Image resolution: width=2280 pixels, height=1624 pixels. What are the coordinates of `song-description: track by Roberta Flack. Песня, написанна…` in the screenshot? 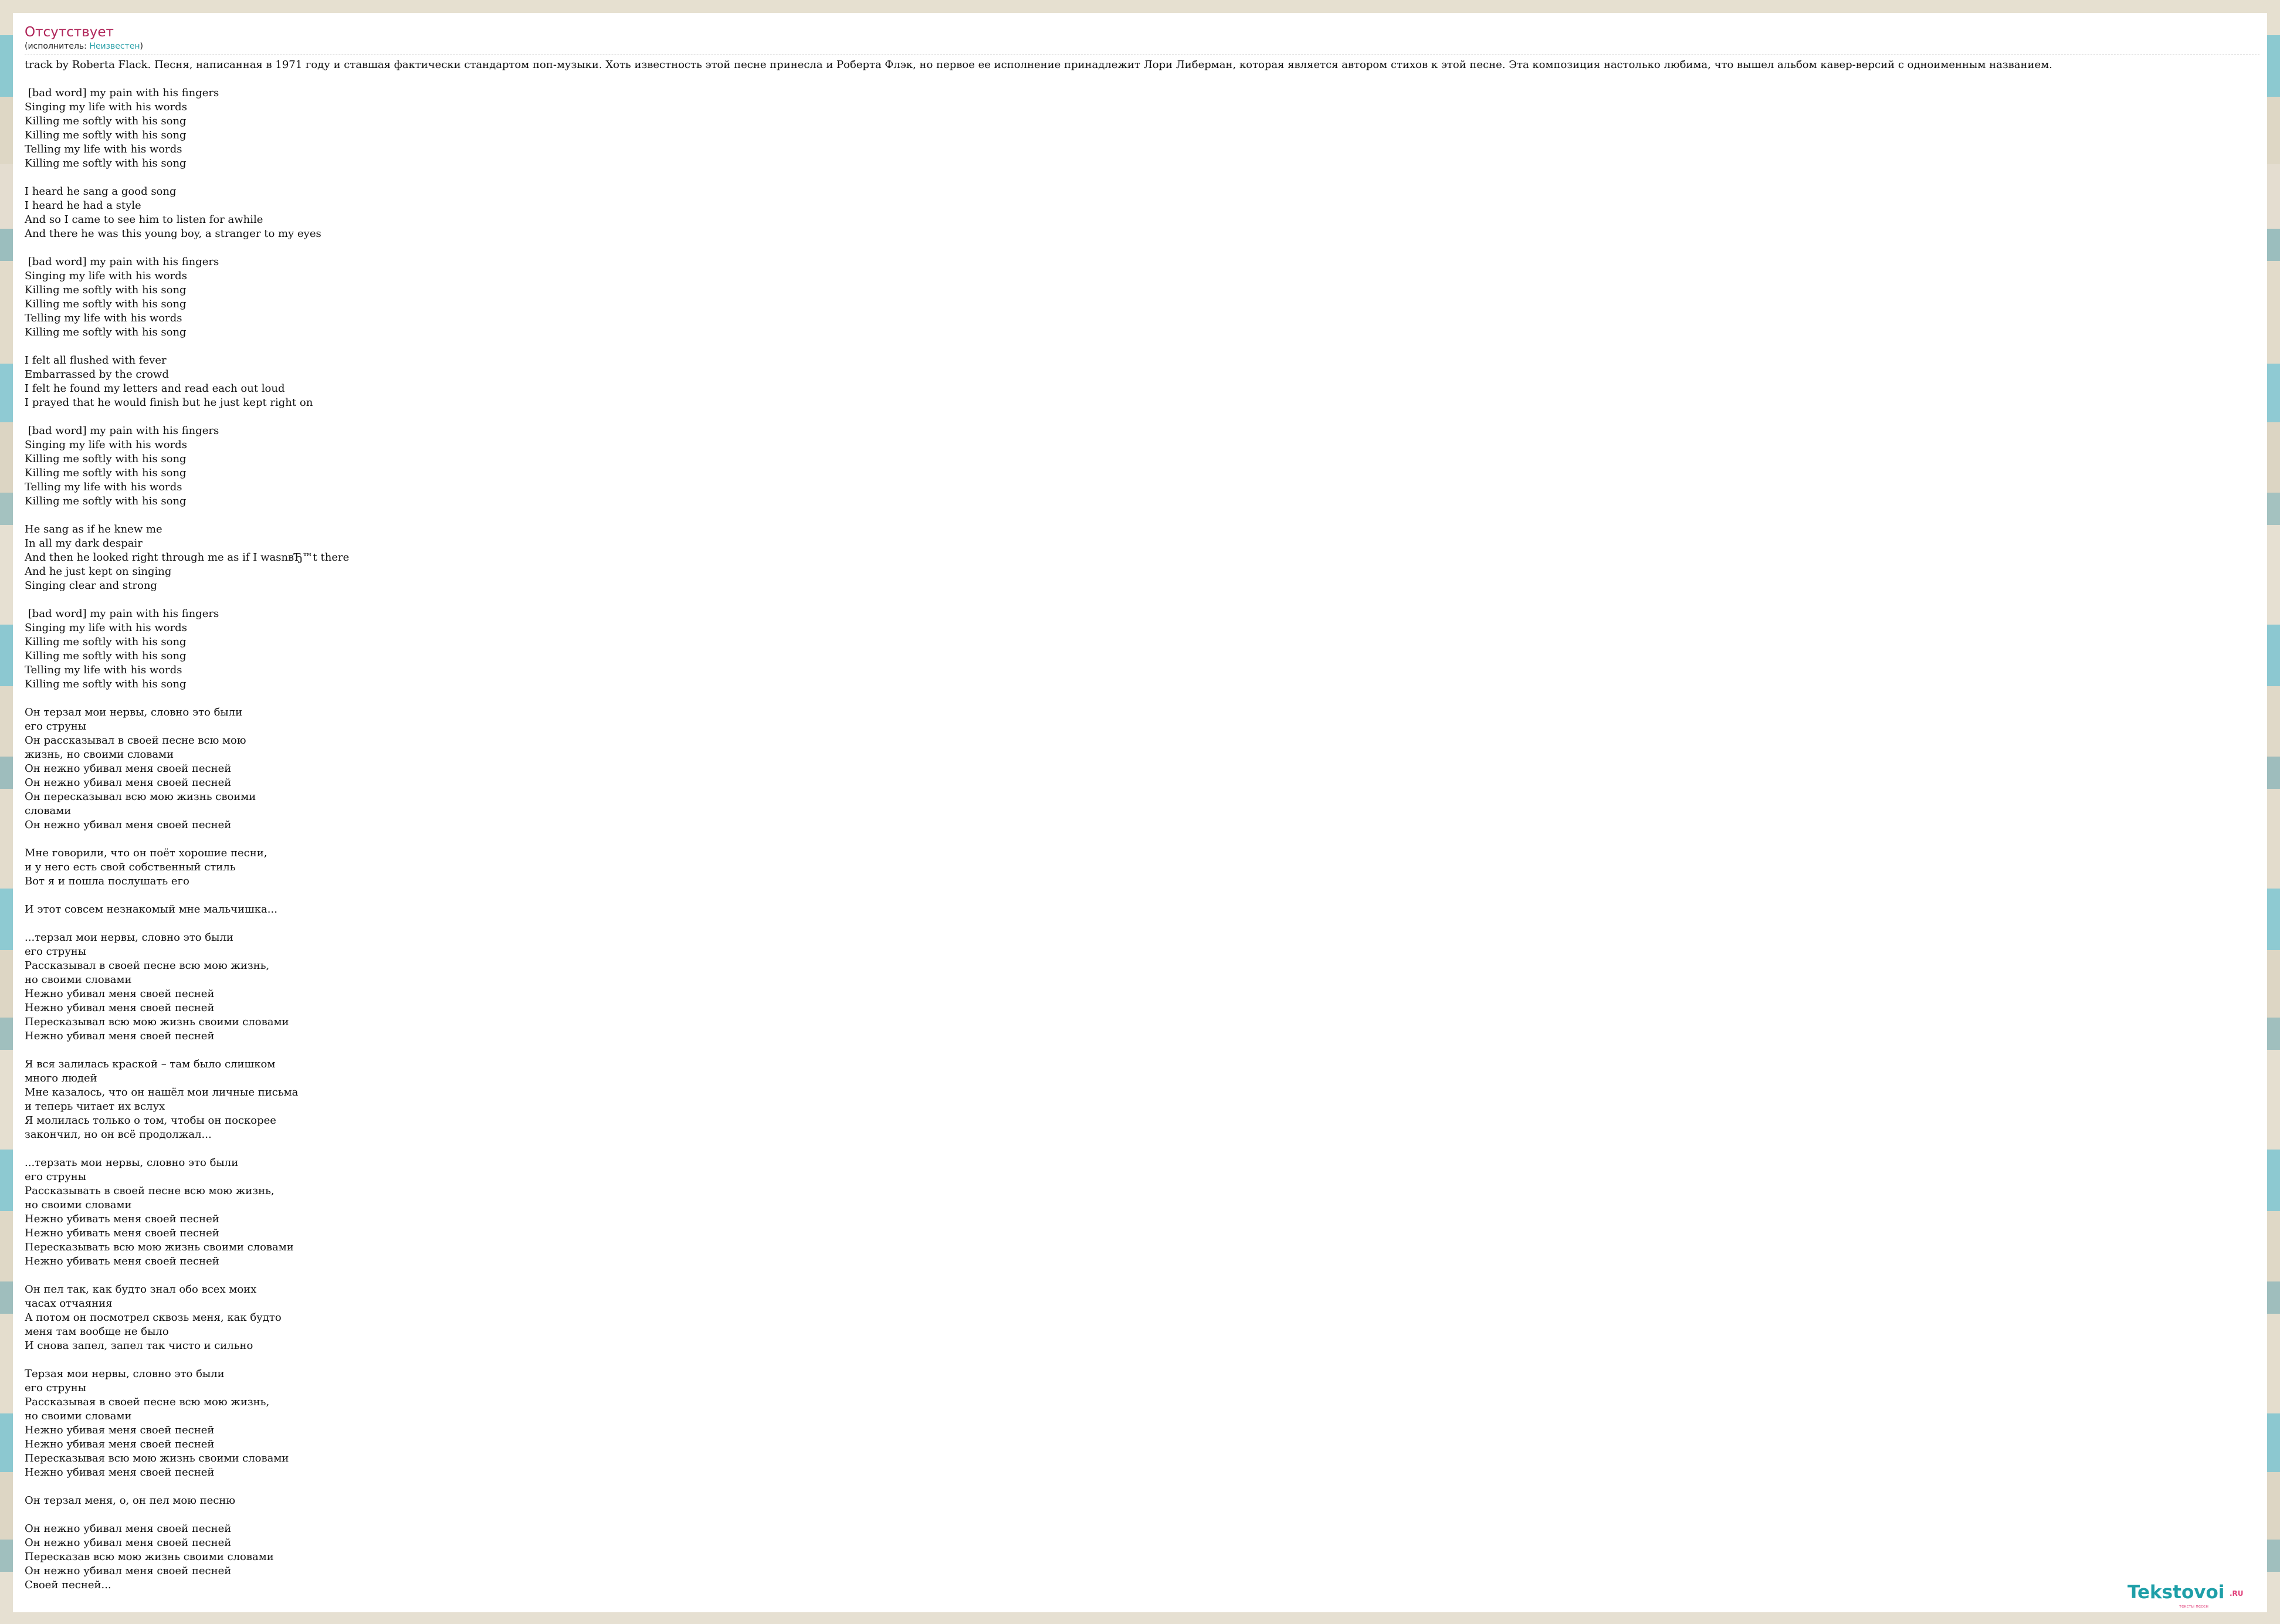 It's located at (1038, 65).